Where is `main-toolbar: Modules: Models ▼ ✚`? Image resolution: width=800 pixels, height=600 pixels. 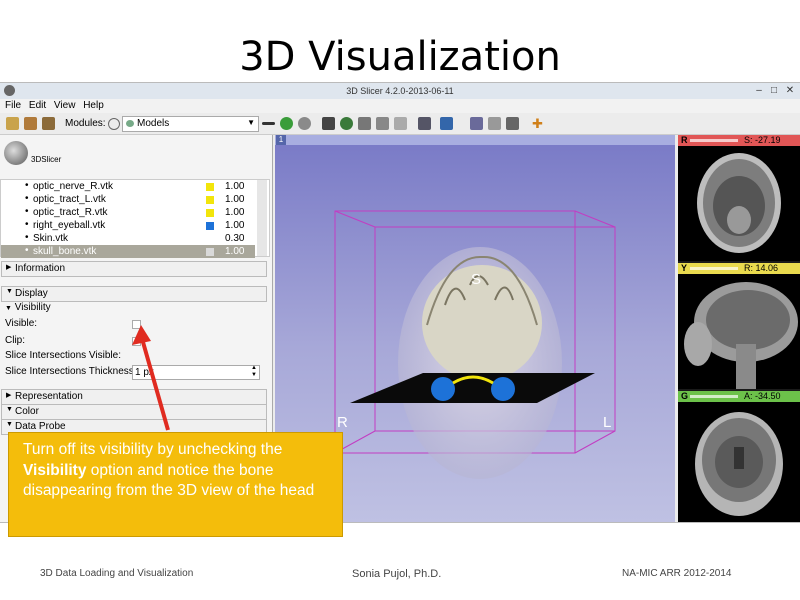
main-toolbar: Modules: Models ▼ ✚ is located at coordinates (400, 124).